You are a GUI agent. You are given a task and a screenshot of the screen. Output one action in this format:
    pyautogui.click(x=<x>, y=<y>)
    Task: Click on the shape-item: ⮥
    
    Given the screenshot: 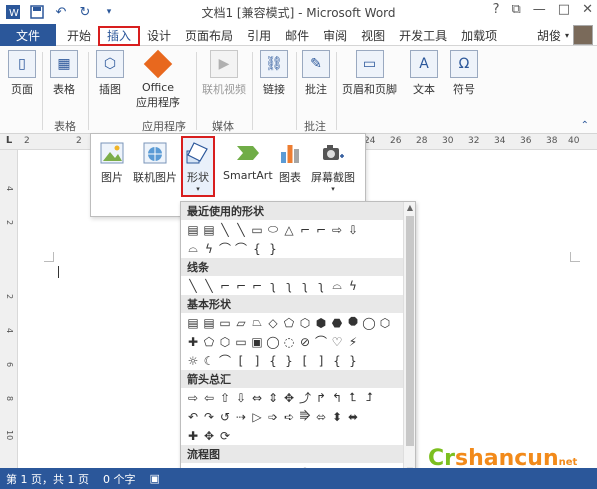 What is the action you would take?
    pyautogui.click(x=369, y=397)
    